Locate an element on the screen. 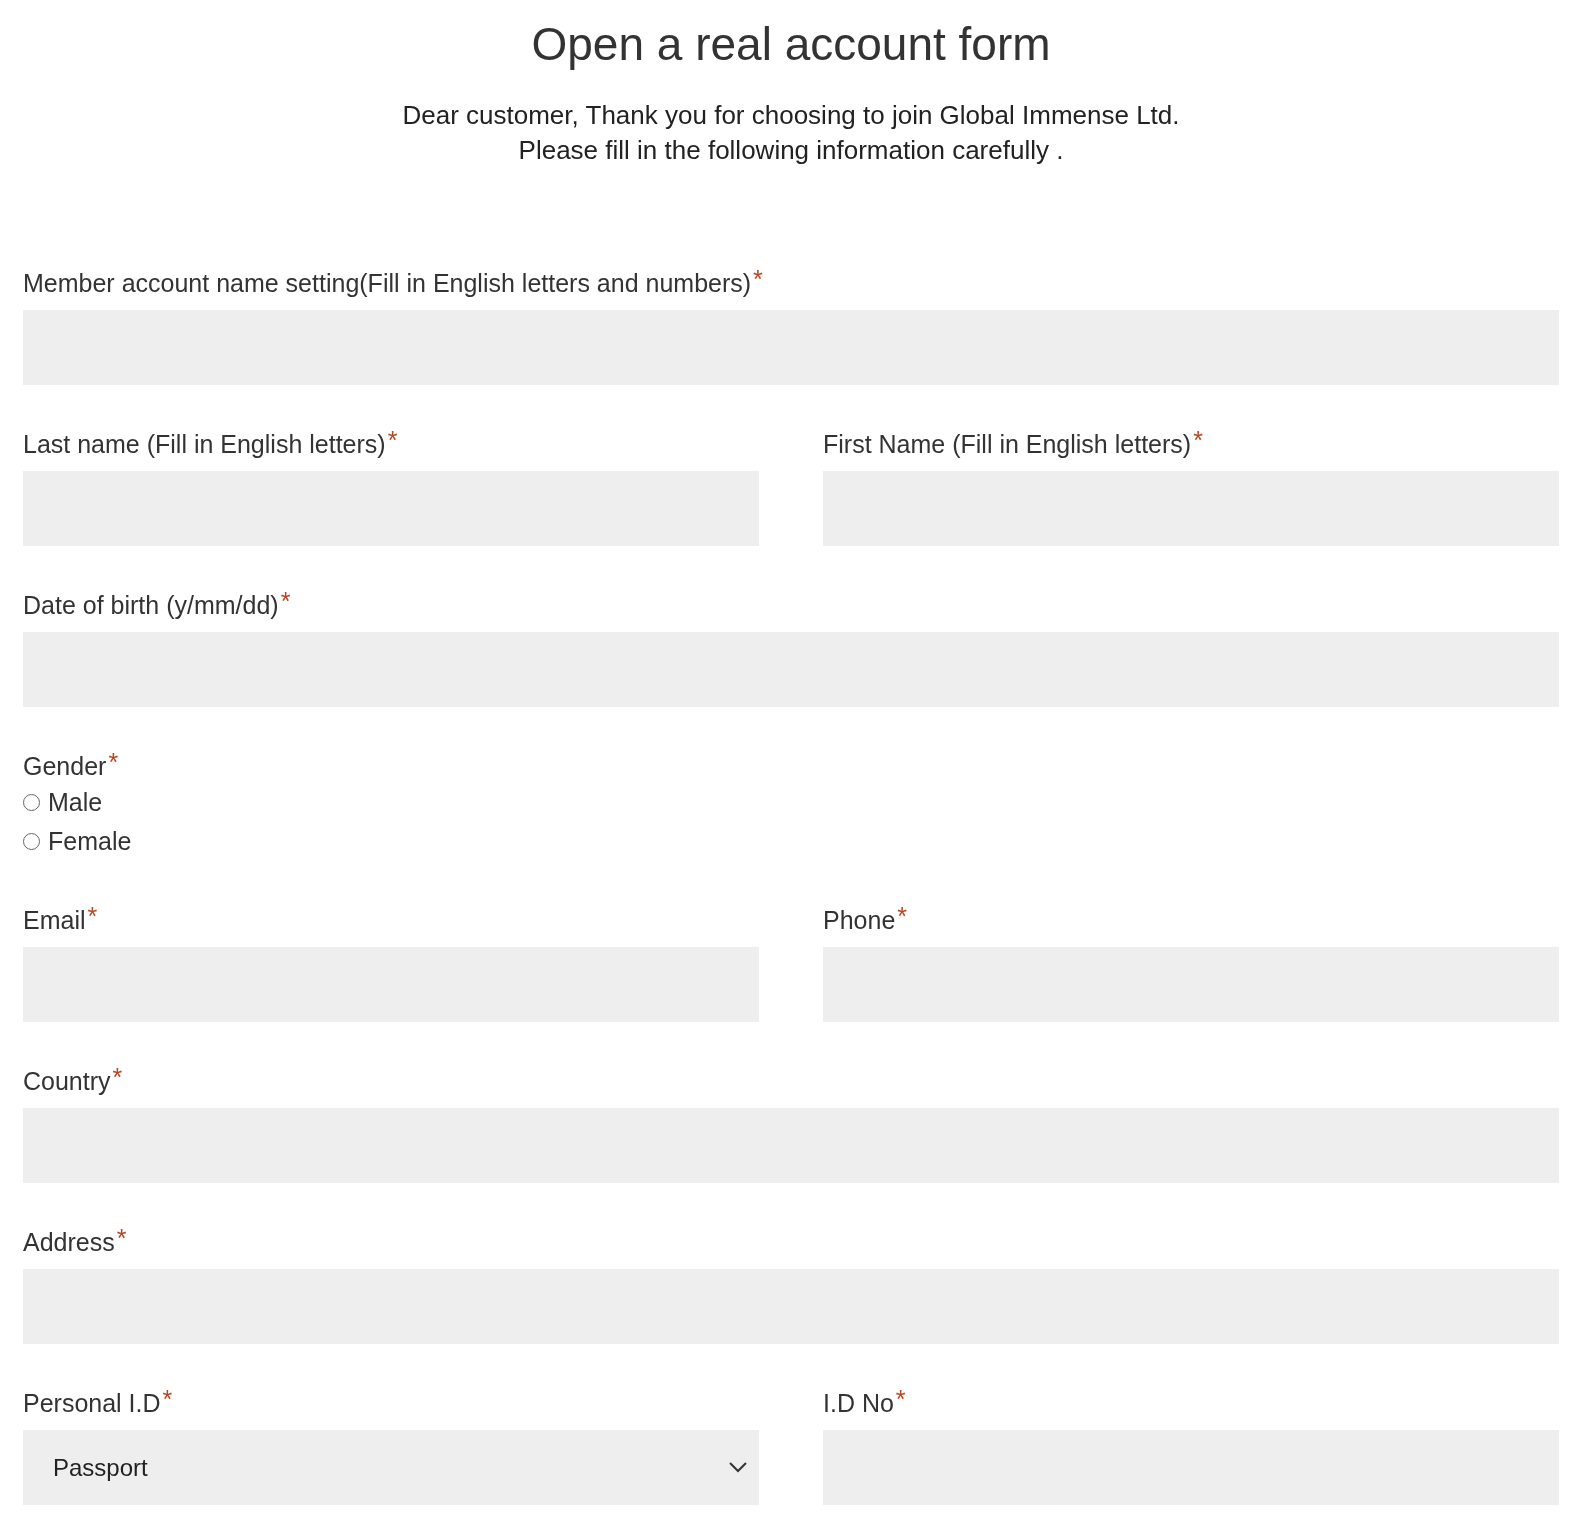 This screenshot has width=1586, height=1514. chevron-down-icon is located at coordinates (738, 1467).